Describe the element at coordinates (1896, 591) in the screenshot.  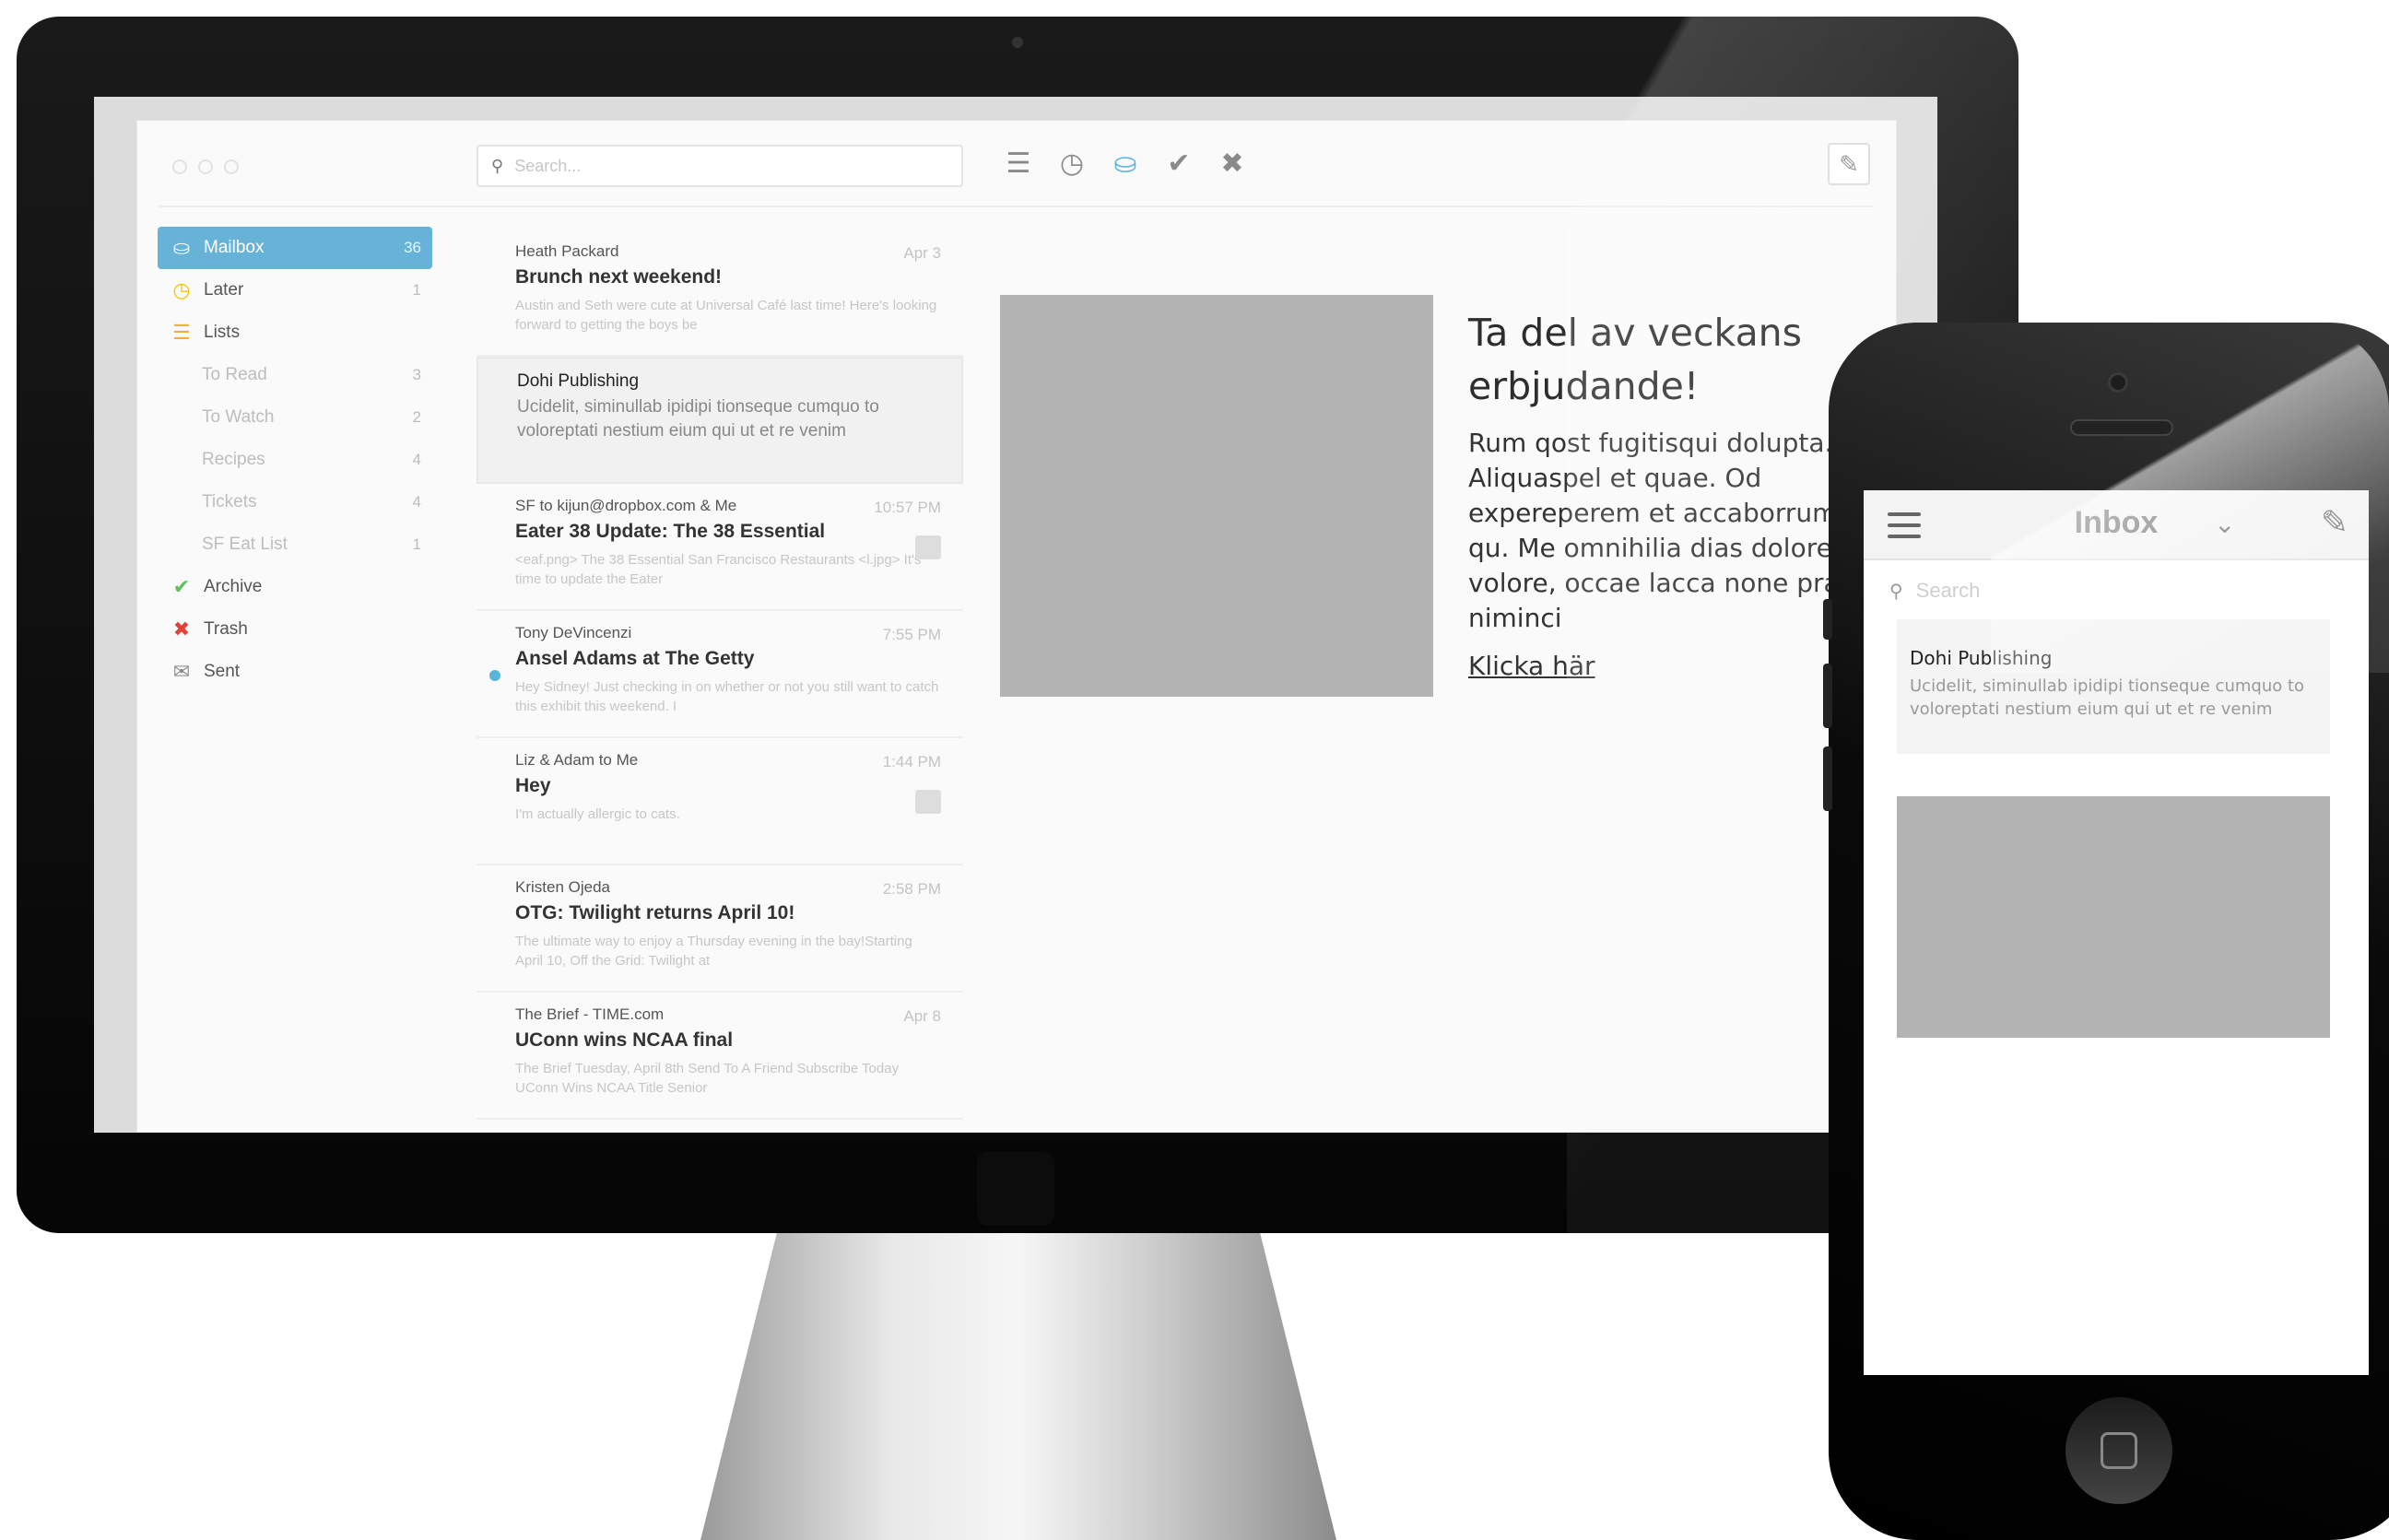
I see `search-icon: ⚲` at that location.